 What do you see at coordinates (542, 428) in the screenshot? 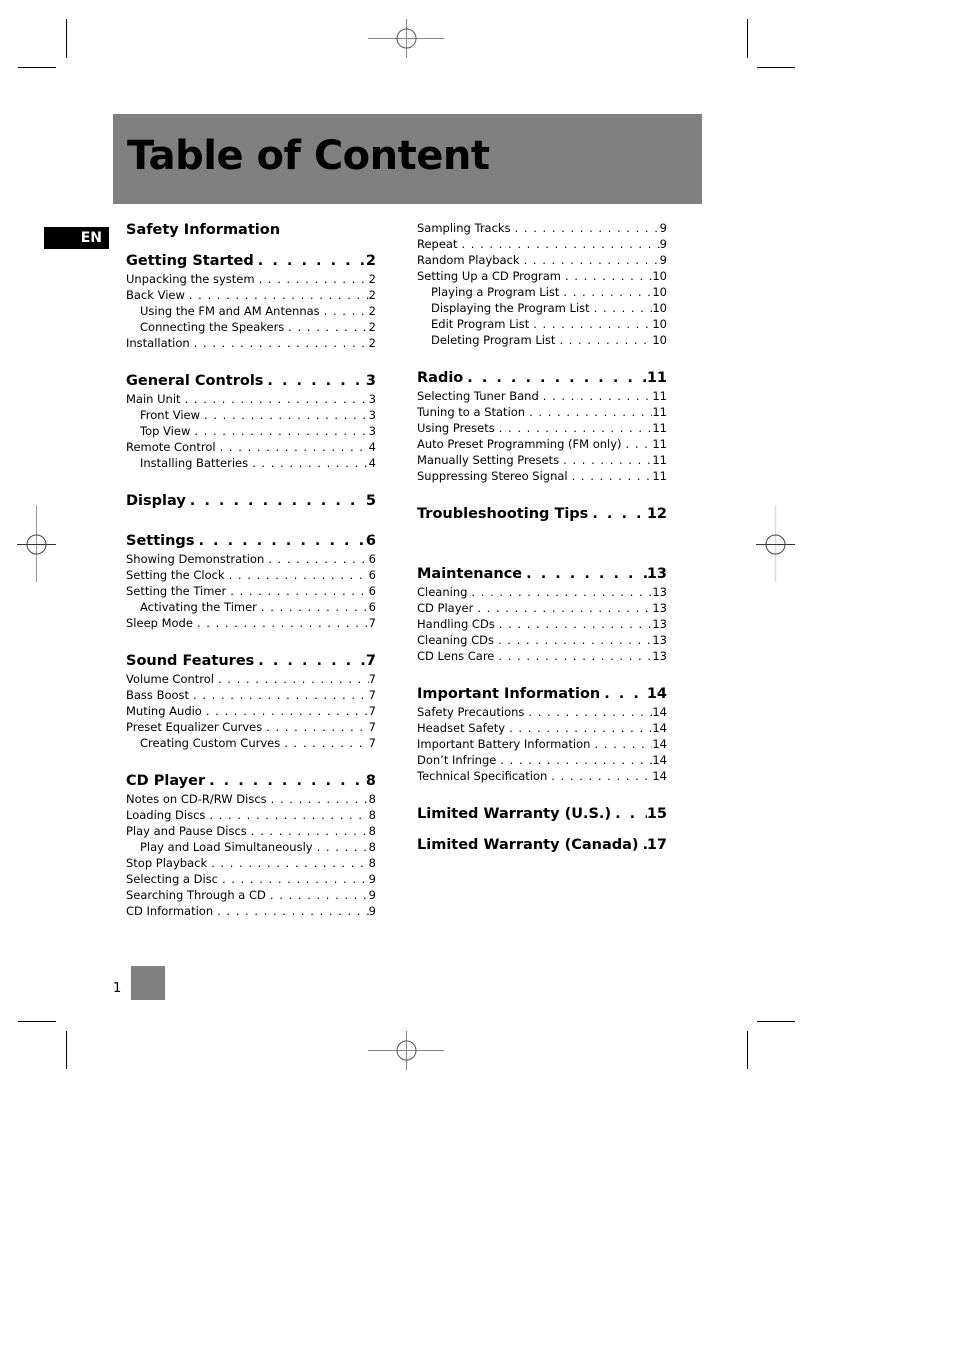
I see `toc-entry: Using Presets 11` at bounding box center [542, 428].